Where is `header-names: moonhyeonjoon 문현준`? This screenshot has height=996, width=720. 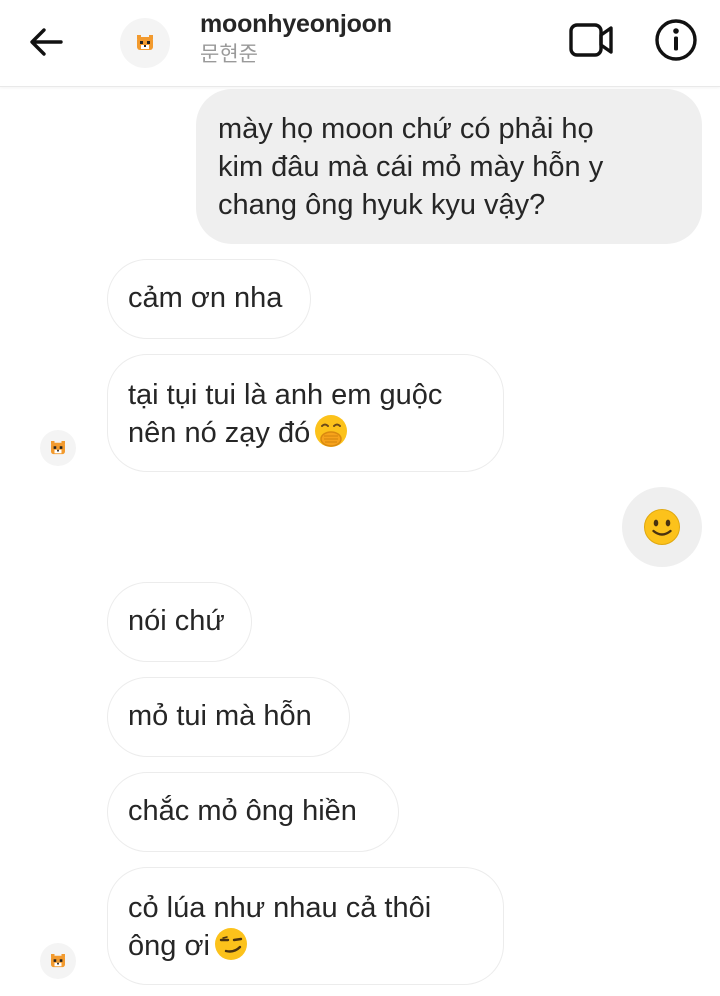
header-names: moonhyeonjoon 문현준 is located at coordinates (296, 38).